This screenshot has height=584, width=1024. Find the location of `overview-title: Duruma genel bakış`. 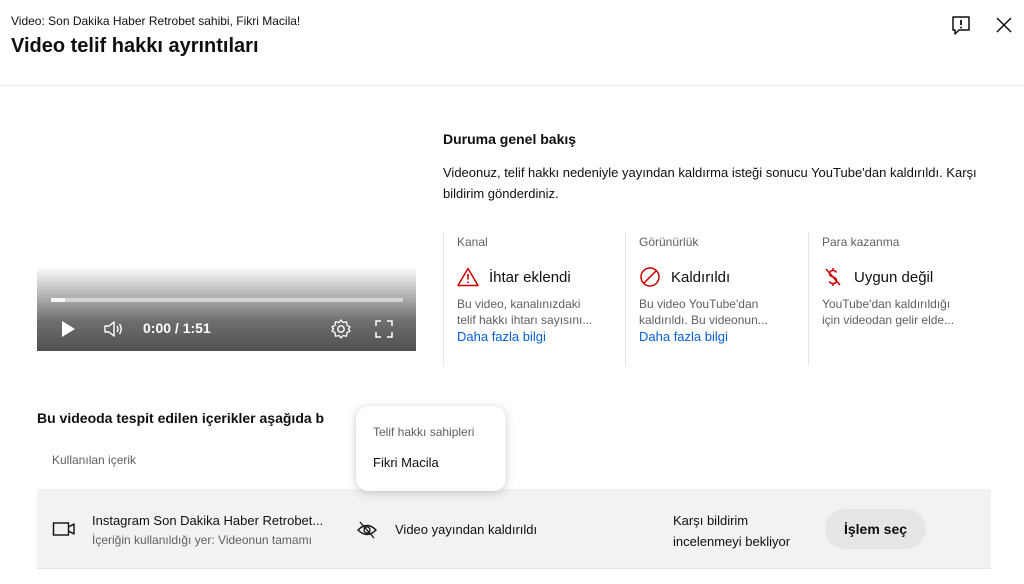

overview-title: Duruma genel bakış is located at coordinates (510, 139).